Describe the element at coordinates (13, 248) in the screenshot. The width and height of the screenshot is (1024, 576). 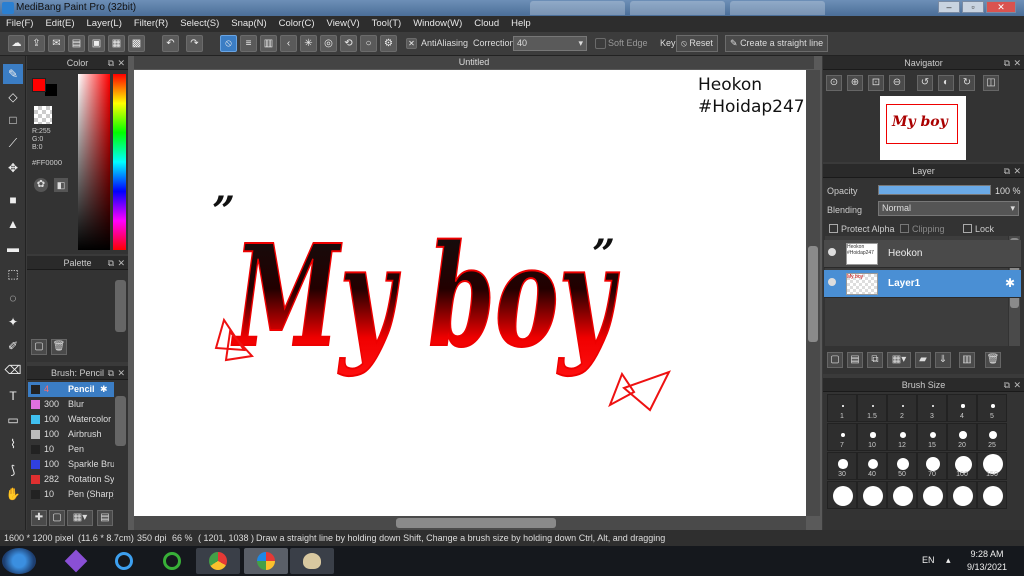
I see `gradient-tool-icon: ▬` at that location.